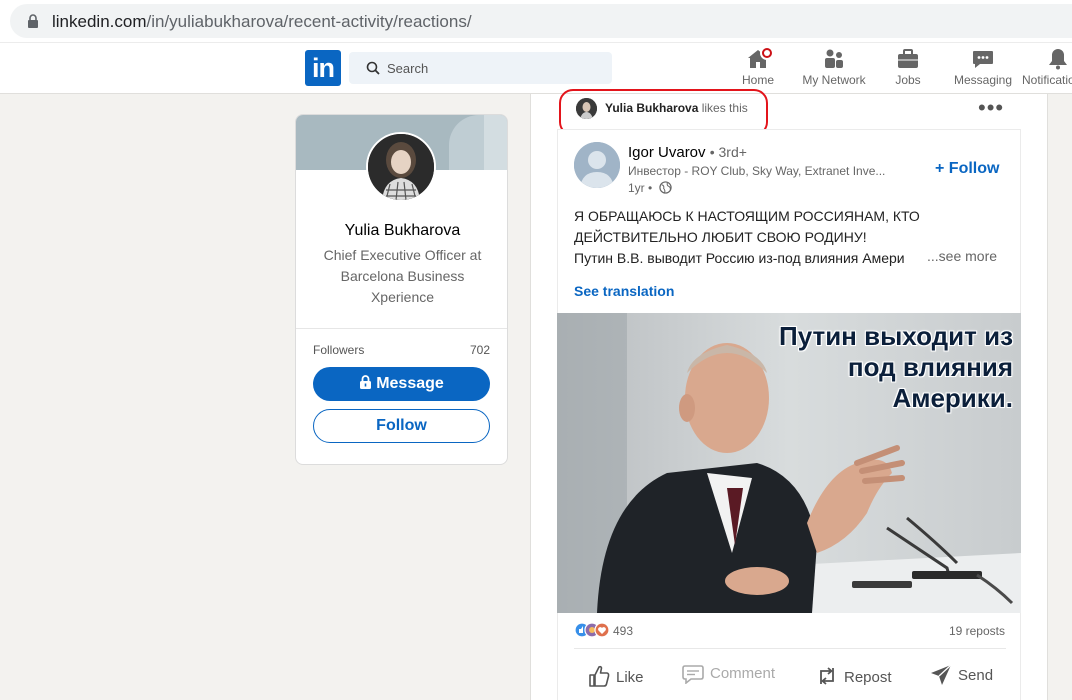  I want to click on author-avatar, so click(597, 165).